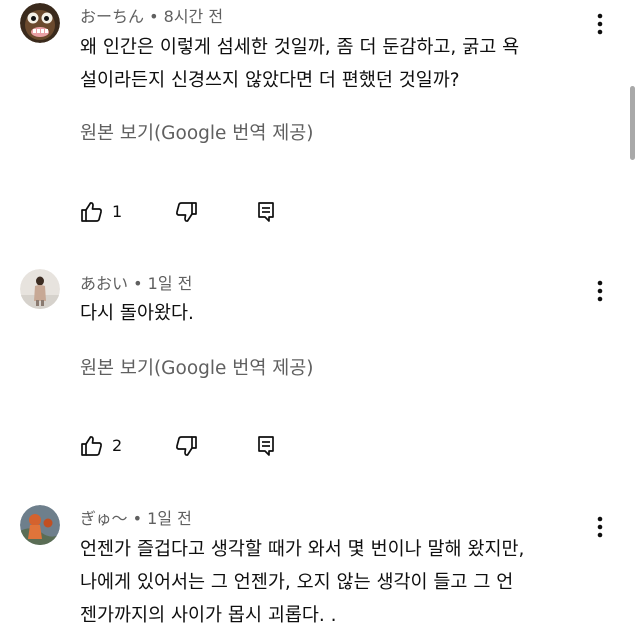 The image size is (640, 633). What do you see at coordinates (340, 313) in the screenshot?
I see `comment-text: 다시 돌아왔다.` at bounding box center [340, 313].